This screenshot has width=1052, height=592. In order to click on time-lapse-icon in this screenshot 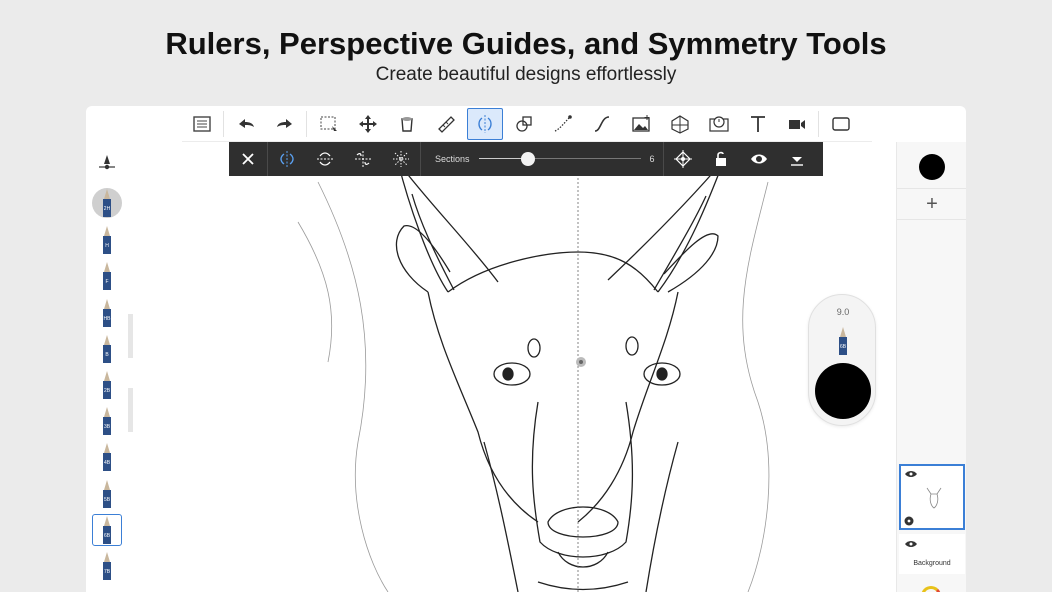, I will do `click(719, 124)`.